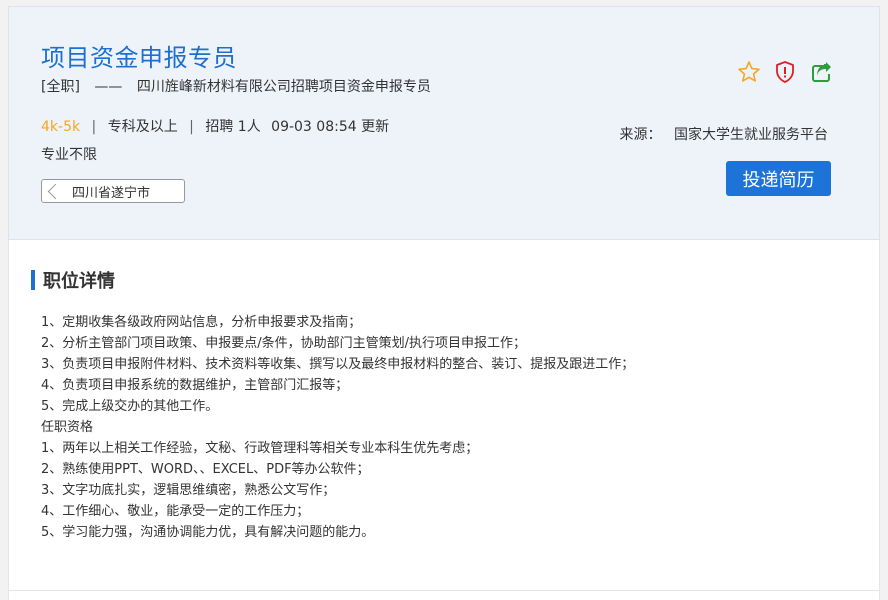 This screenshot has width=888, height=600. Describe the element at coordinates (201, 322) in the screenshot. I see `description-line: 1、定期收集各级政府网站信息，分析申报要求及指南；` at that location.